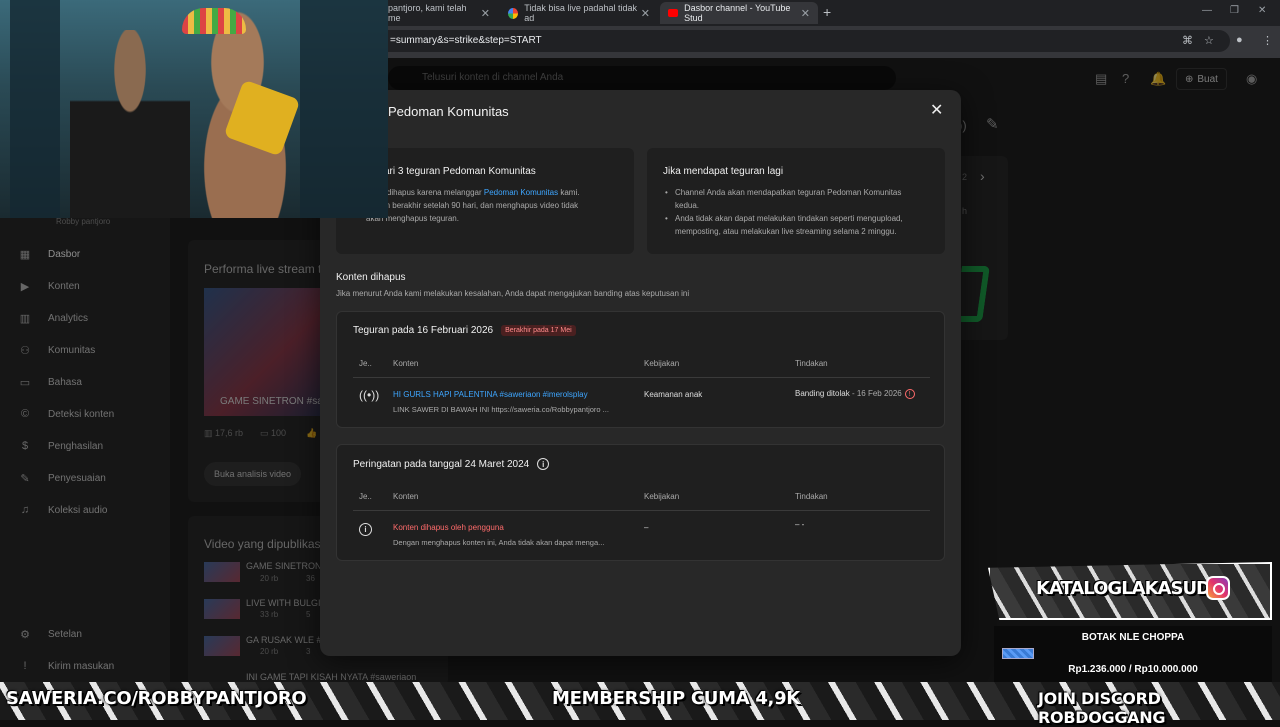 This screenshot has width=1280, height=727. I want to click on tab-label: Dasbor channel - YouTube Stud, so click(737, 13).